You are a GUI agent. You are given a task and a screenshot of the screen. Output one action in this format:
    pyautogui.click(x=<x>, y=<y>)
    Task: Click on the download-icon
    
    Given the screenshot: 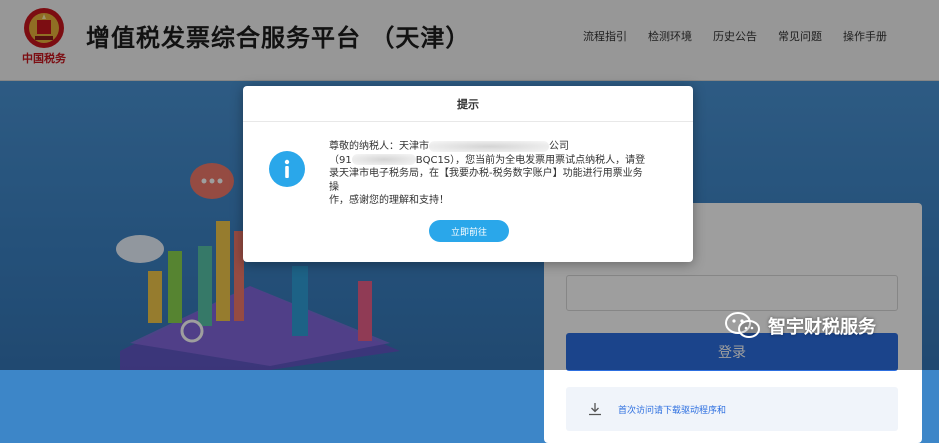 What is the action you would take?
    pyautogui.click(x=595, y=409)
    